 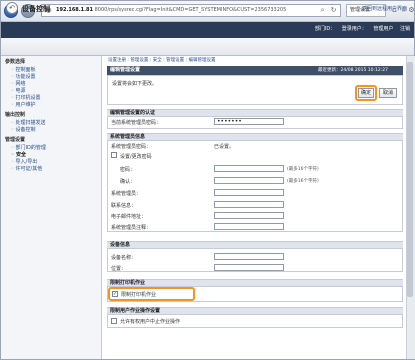 What do you see at coordinates (18, 83) in the screenshot?
I see `sidebar-item-network: 网络` at bounding box center [18, 83].